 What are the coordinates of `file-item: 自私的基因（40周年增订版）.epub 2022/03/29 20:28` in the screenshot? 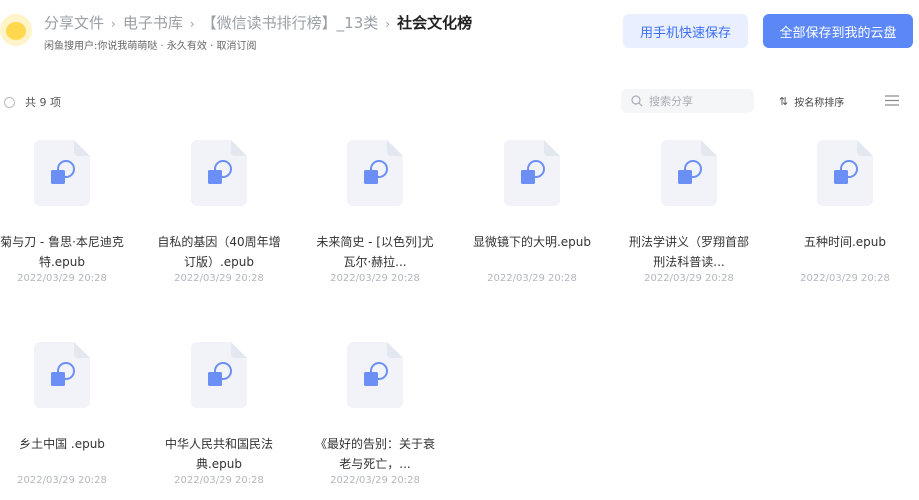 It's located at (219, 212).